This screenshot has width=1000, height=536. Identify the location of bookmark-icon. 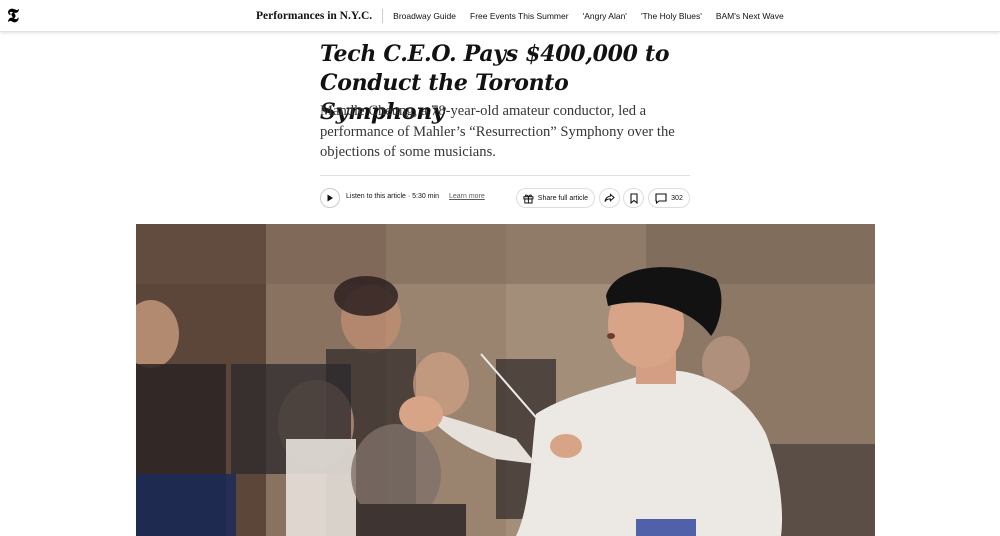
(633, 198).